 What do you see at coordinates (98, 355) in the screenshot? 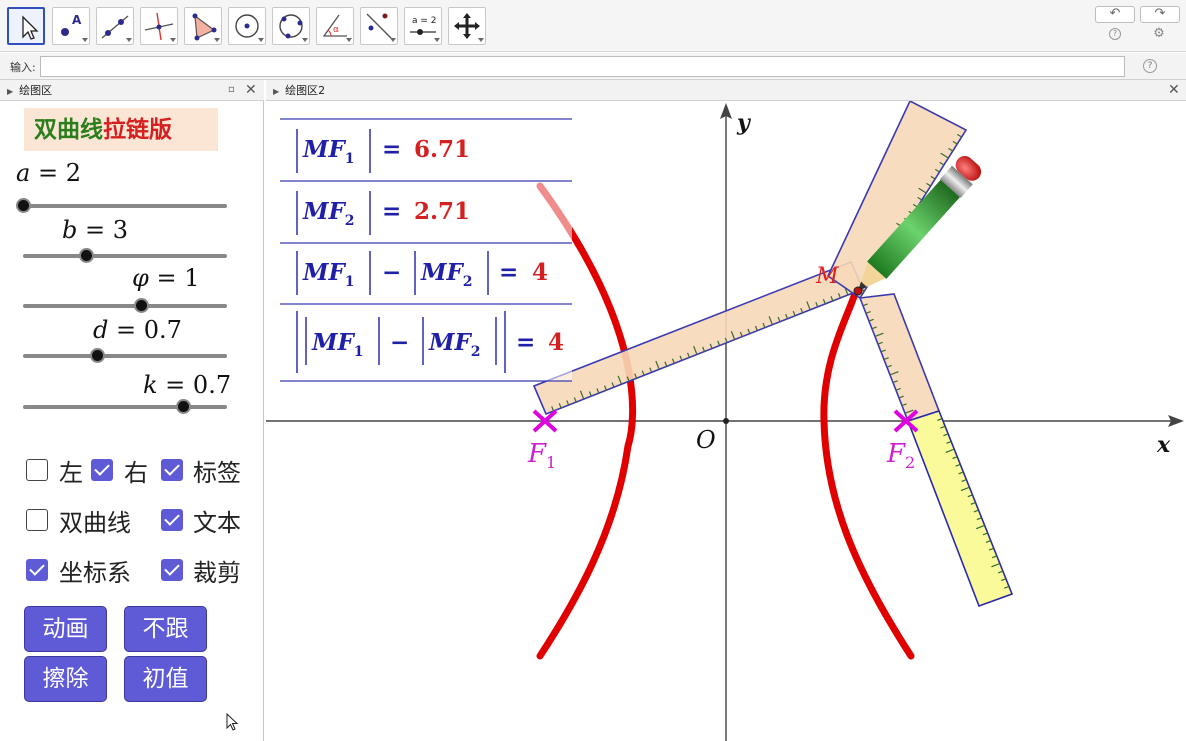
I see `slider-3-knob` at bounding box center [98, 355].